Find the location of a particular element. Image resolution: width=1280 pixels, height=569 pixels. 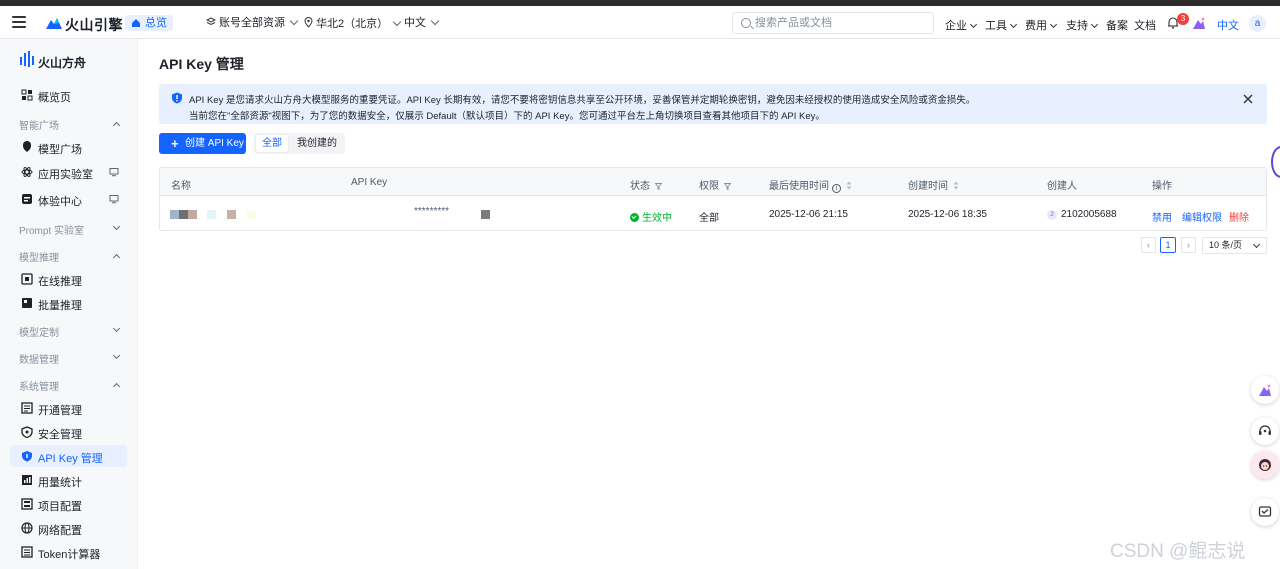

close-icon is located at coordinates (1248, 99).